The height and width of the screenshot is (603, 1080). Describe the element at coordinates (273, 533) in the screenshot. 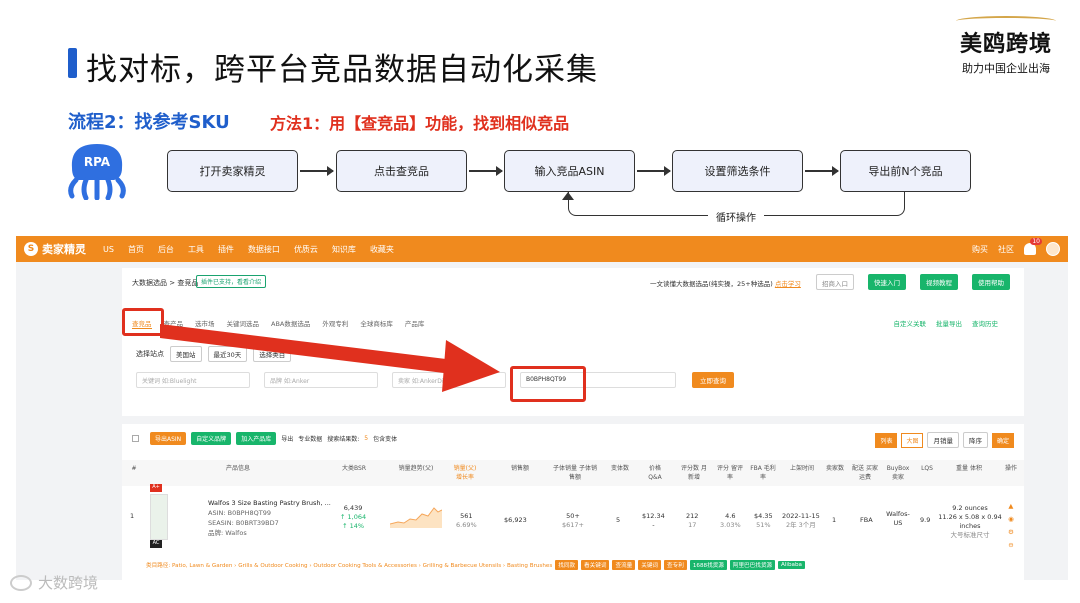

I see `product-brand: 品牌: Walfos` at that location.